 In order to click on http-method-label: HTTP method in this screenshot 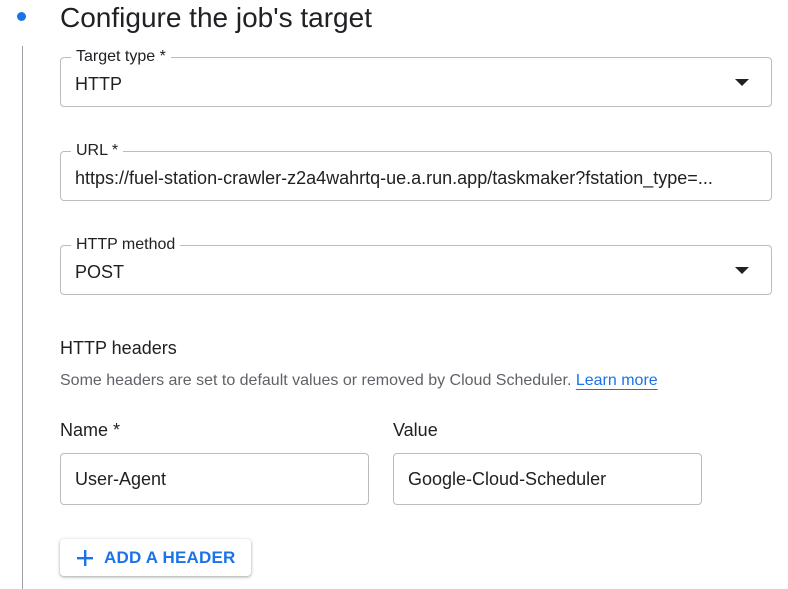, I will do `click(126, 245)`.